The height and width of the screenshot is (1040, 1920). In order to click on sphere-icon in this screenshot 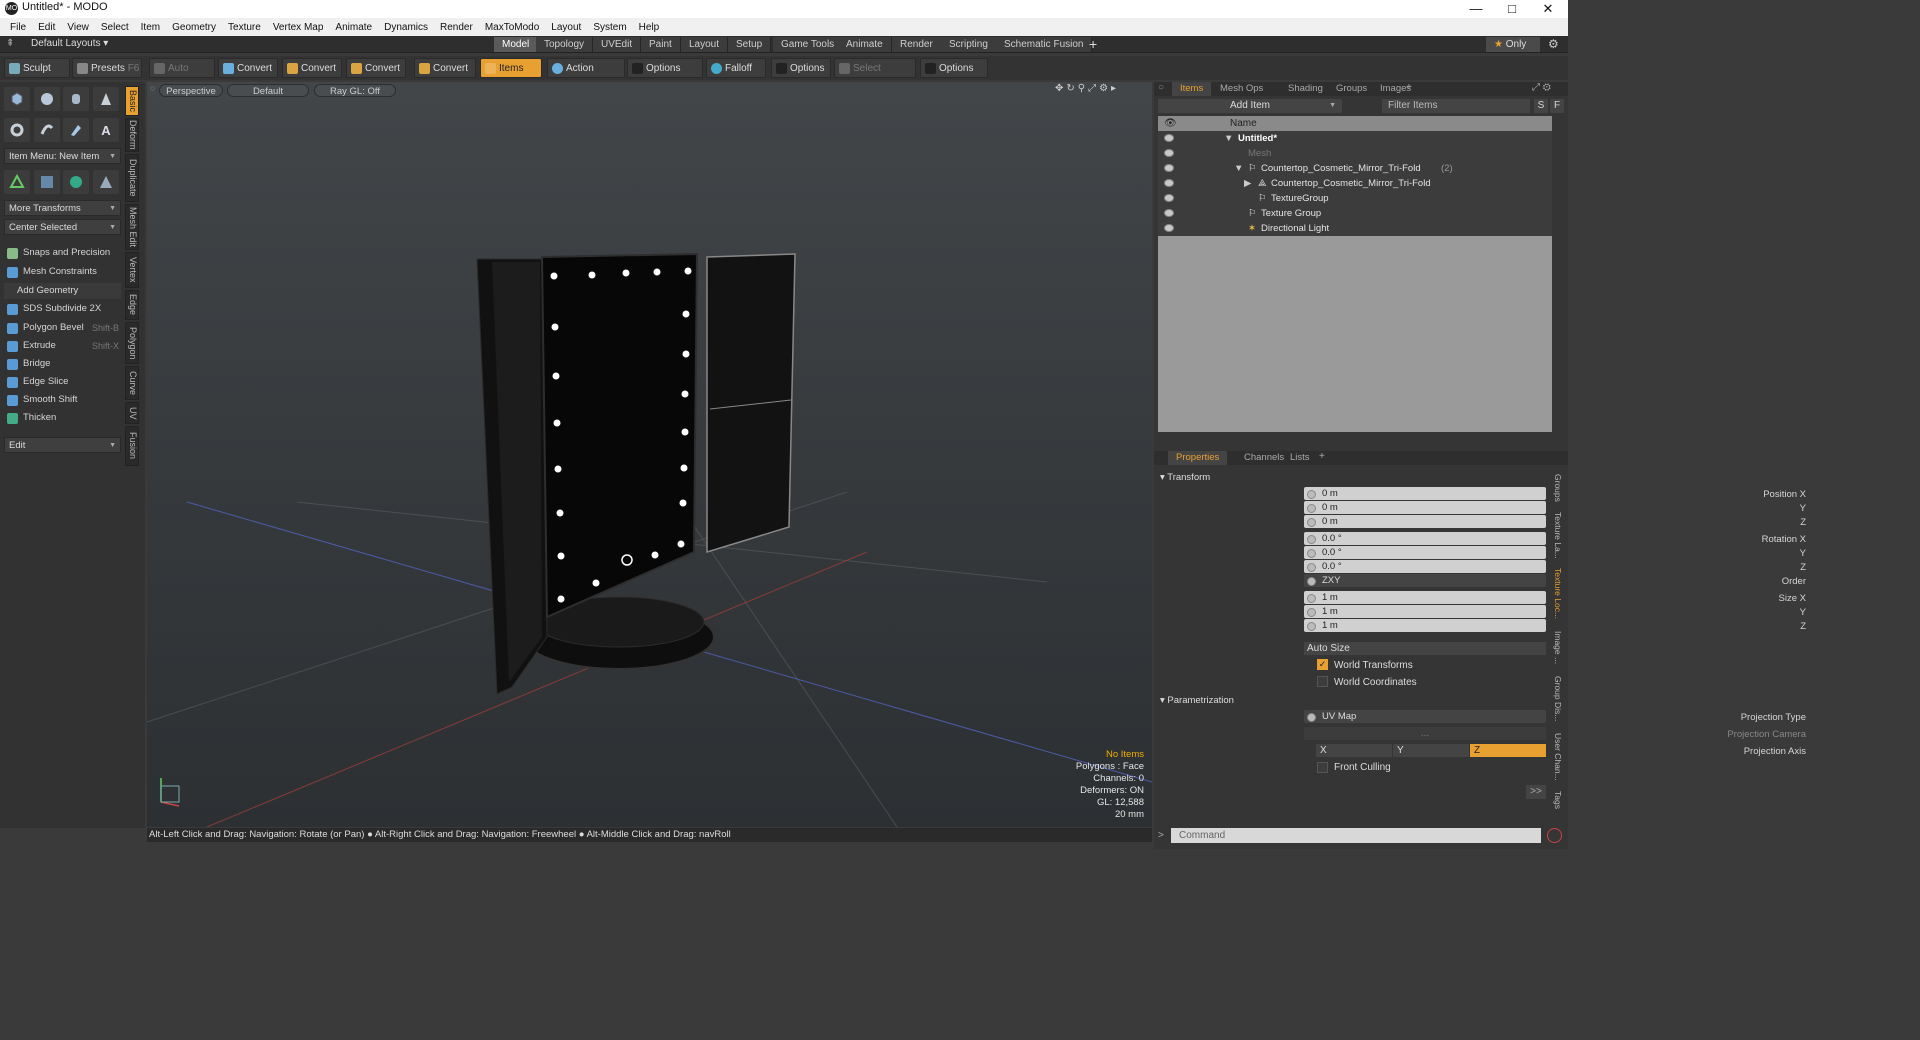, I will do `click(47, 99)`.